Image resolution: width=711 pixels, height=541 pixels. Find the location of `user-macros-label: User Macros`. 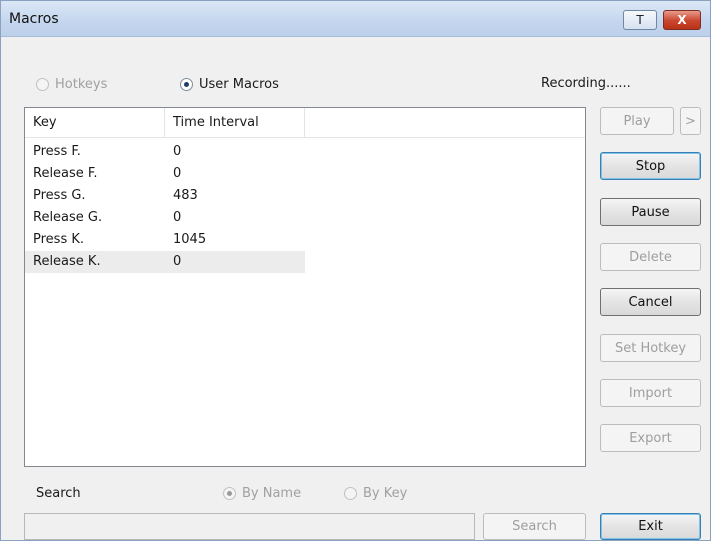

user-macros-label: User Macros is located at coordinates (239, 84).